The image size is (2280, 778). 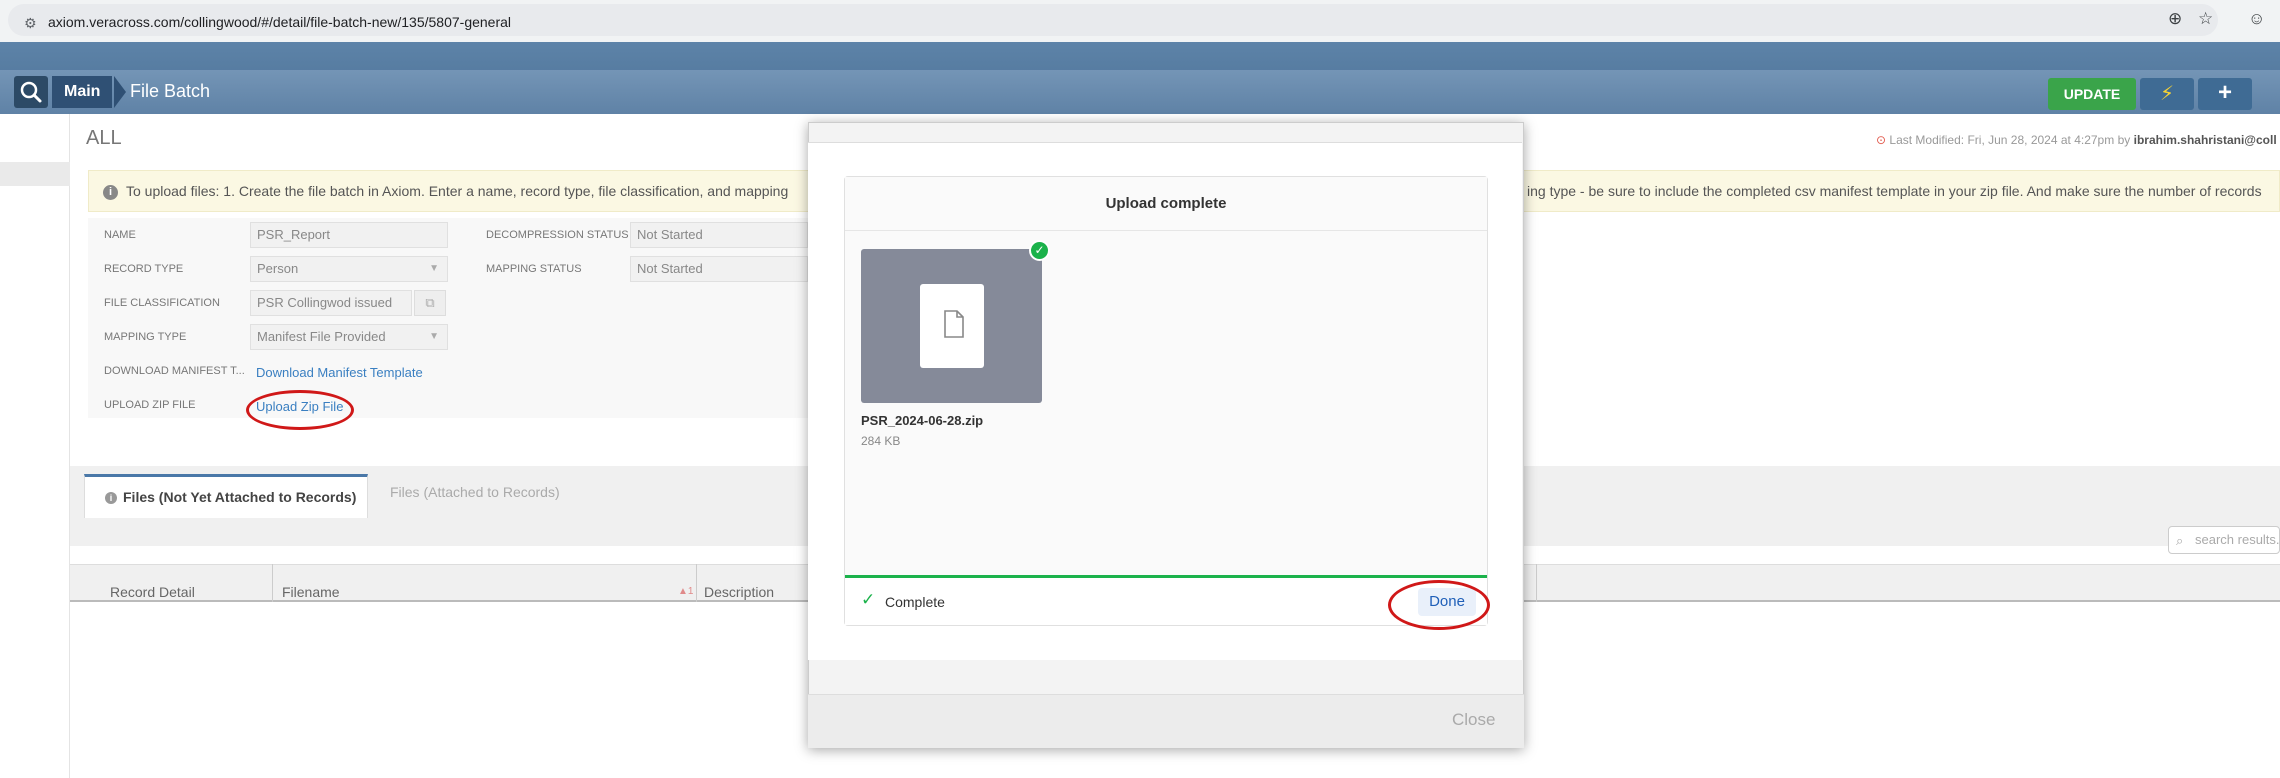 I want to click on upload-status-text: Complete, so click(x=915, y=602).